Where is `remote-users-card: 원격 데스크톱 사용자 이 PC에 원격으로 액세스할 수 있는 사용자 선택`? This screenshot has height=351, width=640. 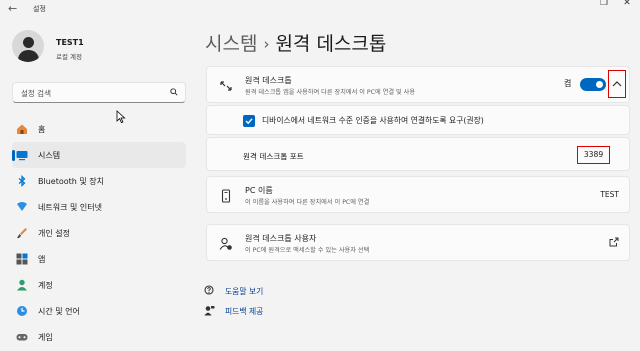 remote-users-card: 원격 데스크톱 사용자 이 PC에 원격으로 액세스할 수 있는 사용자 선택 is located at coordinates (418, 242).